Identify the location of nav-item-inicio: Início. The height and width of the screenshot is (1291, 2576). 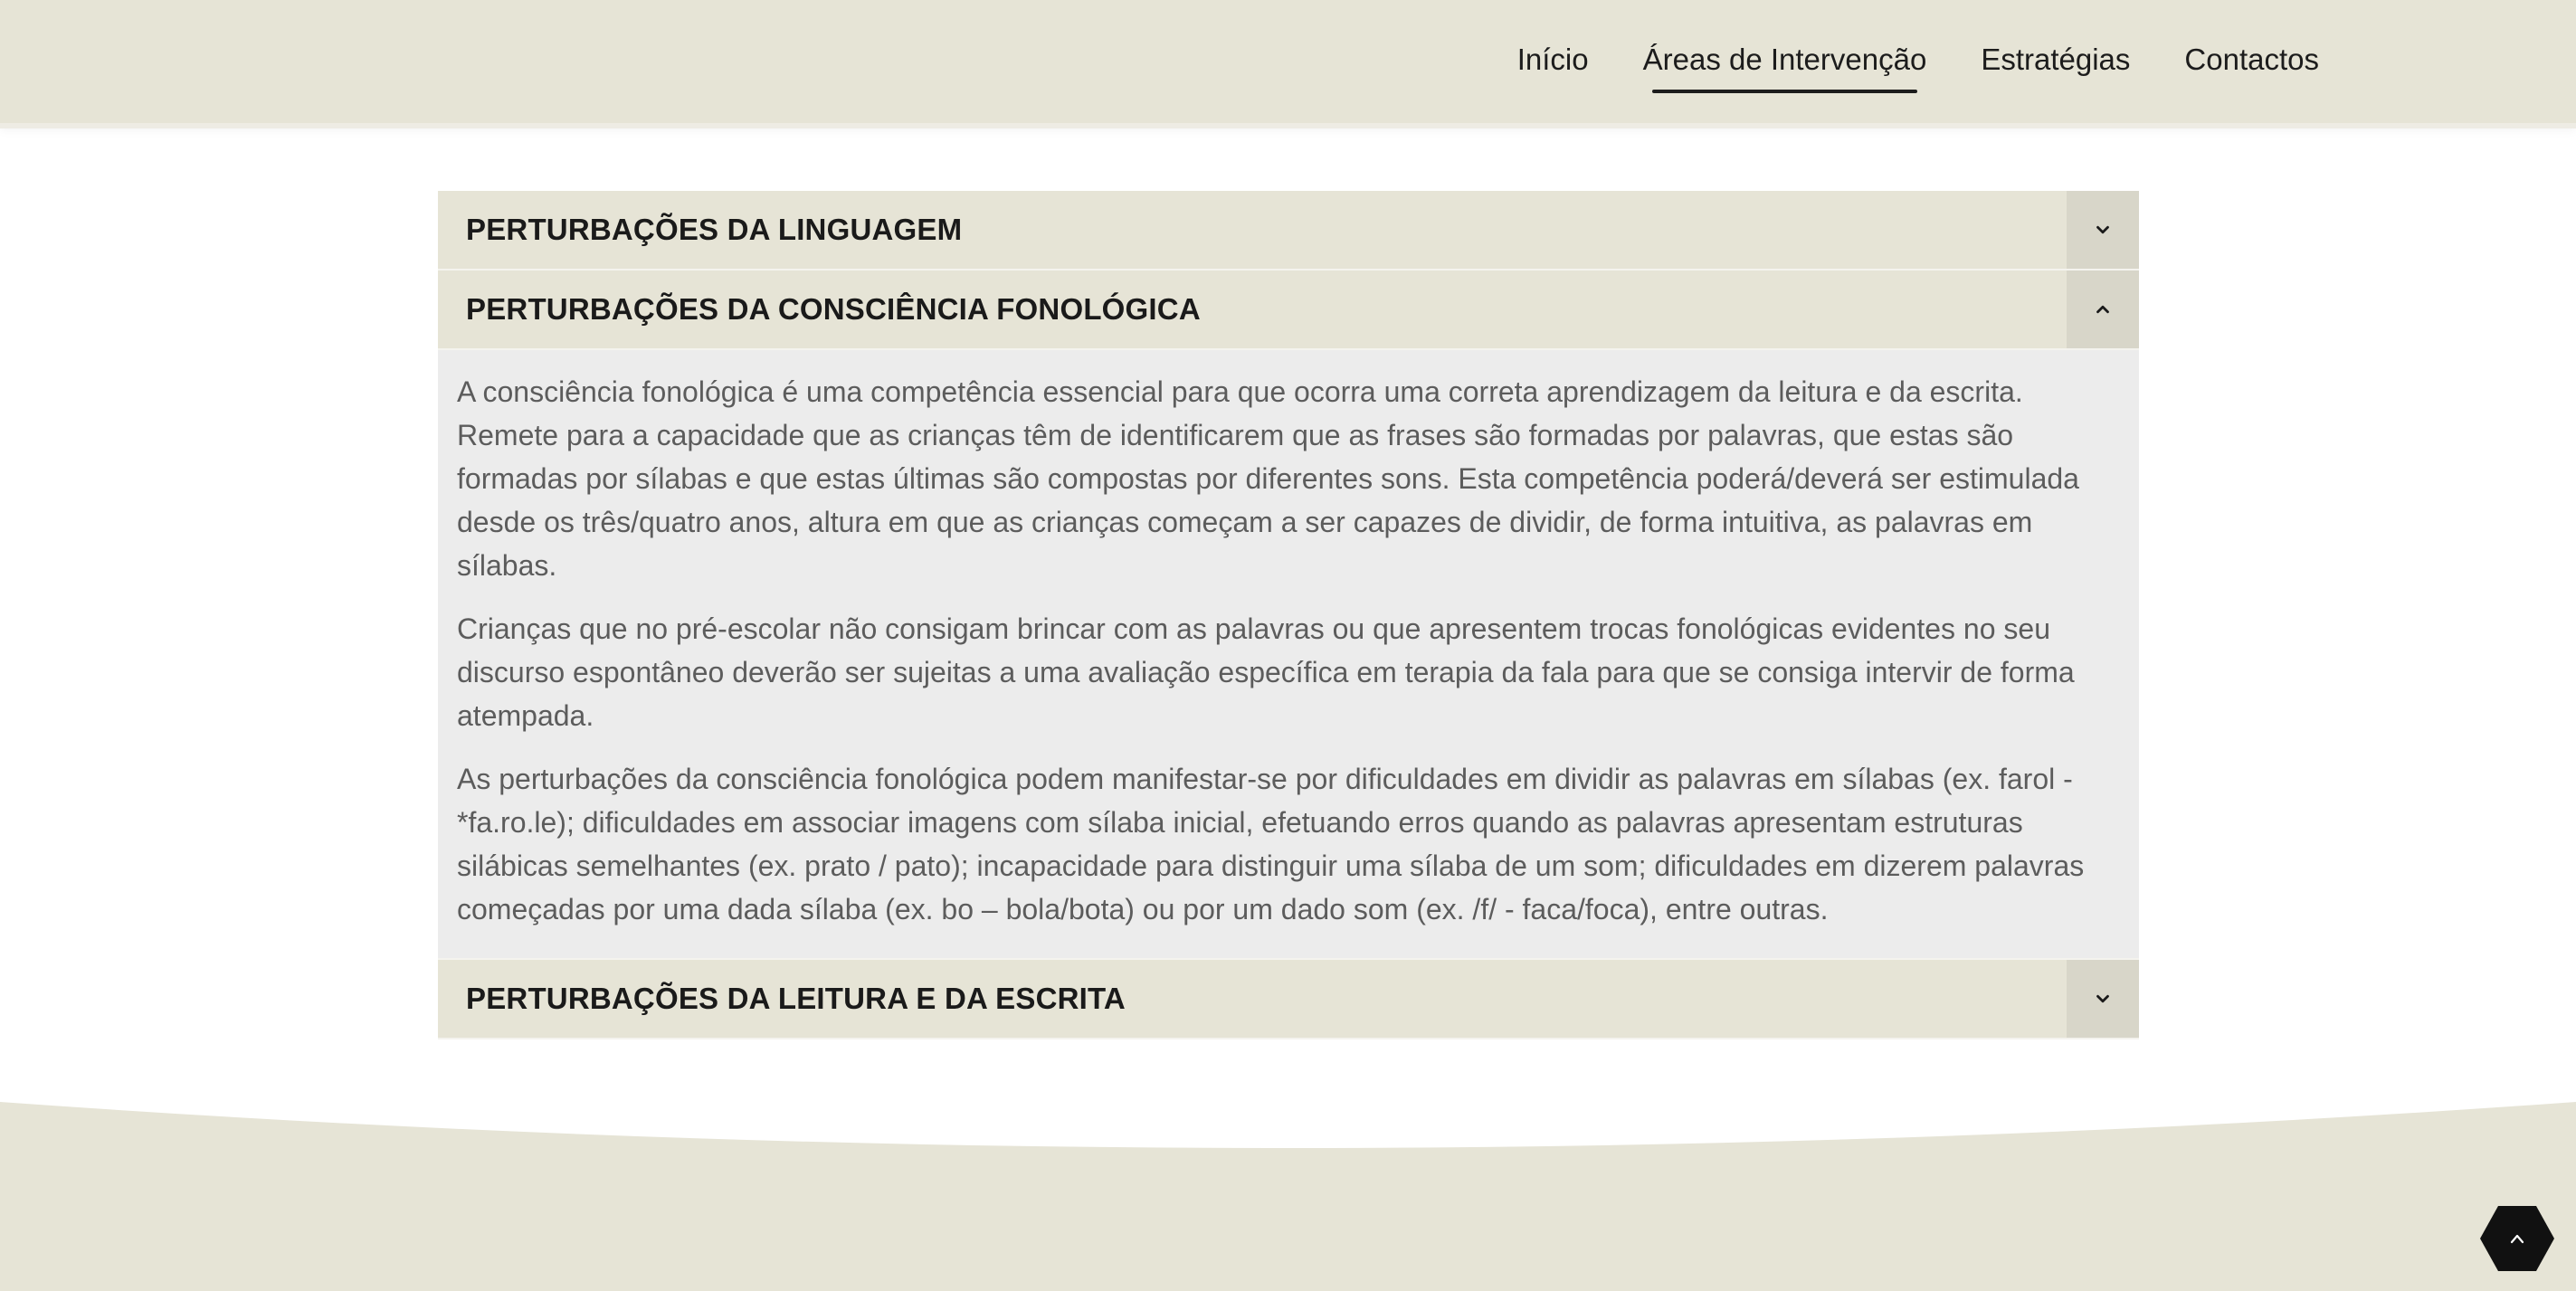
(1553, 62).